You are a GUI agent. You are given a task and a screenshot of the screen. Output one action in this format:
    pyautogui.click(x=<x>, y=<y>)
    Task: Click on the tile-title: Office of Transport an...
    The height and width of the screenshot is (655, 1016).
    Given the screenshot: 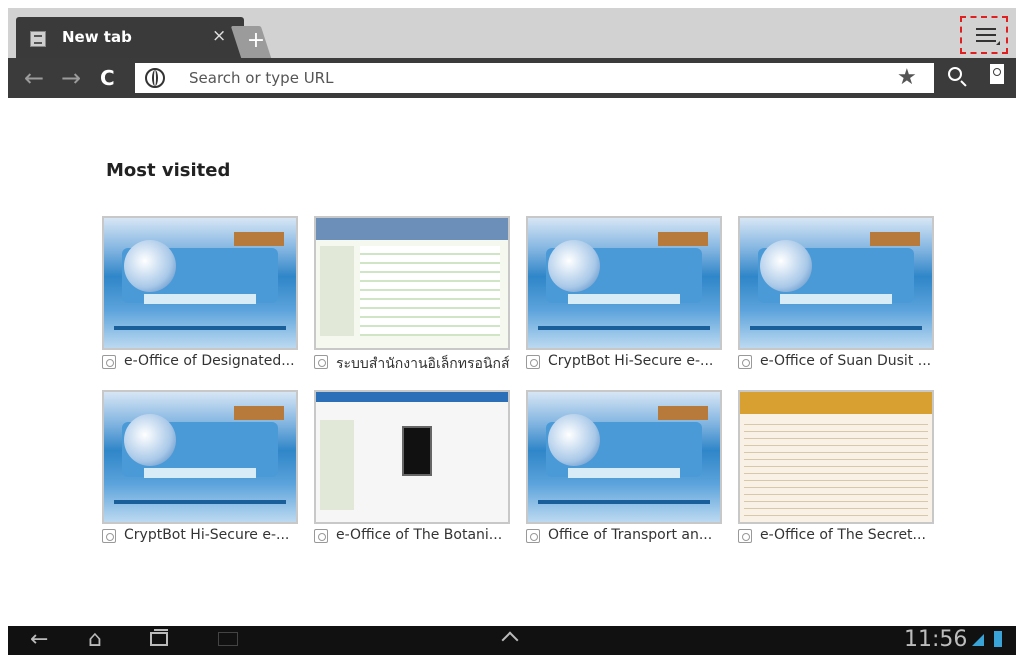 What is the action you would take?
    pyautogui.click(x=630, y=535)
    